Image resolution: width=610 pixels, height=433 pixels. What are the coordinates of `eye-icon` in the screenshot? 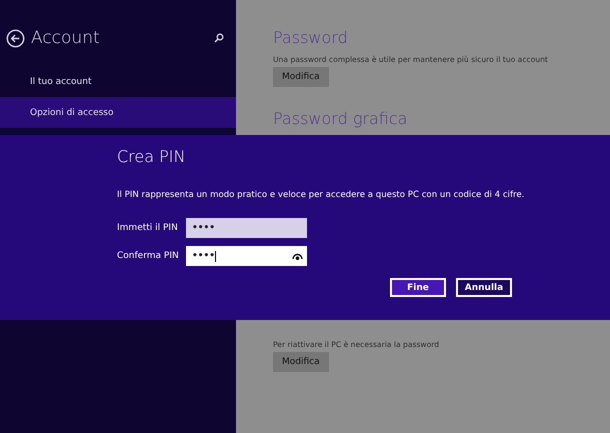 It's located at (297, 256).